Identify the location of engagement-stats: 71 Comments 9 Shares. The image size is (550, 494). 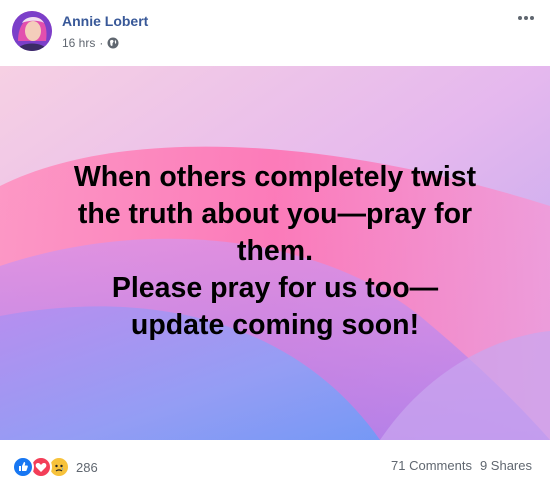
(461, 465).